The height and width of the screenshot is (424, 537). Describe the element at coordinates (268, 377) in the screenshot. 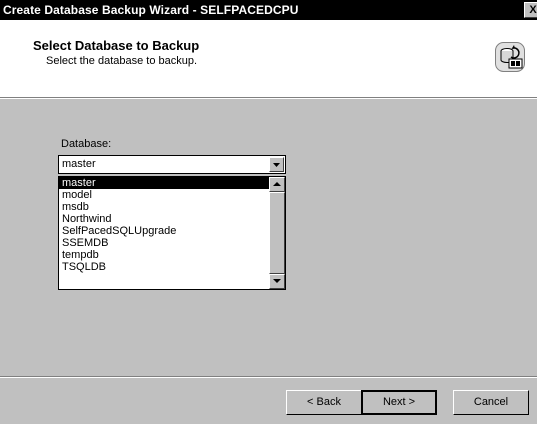

I see `footer-divider-highlight` at that location.